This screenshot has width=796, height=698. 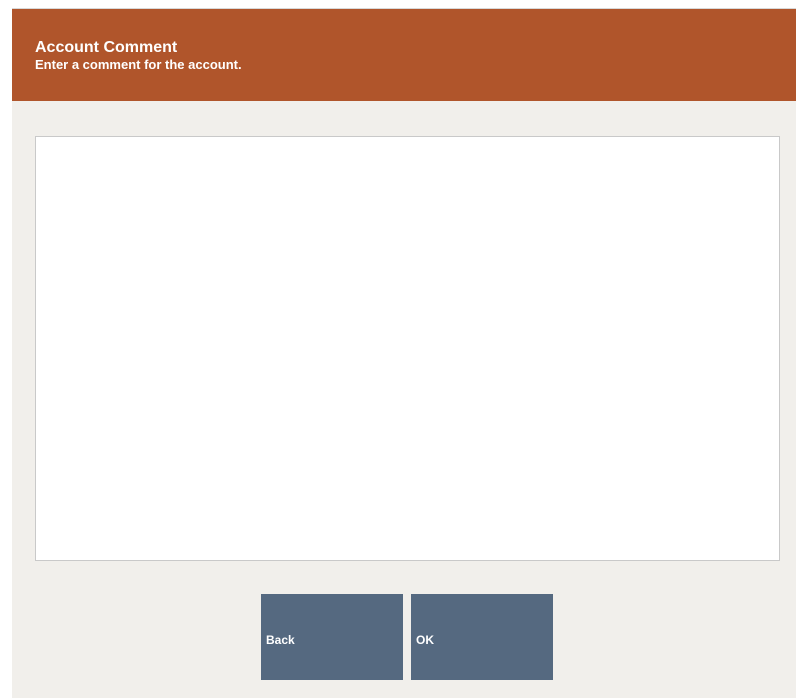 I want to click on page-title: Account Comment, so click(x=106, y=47).